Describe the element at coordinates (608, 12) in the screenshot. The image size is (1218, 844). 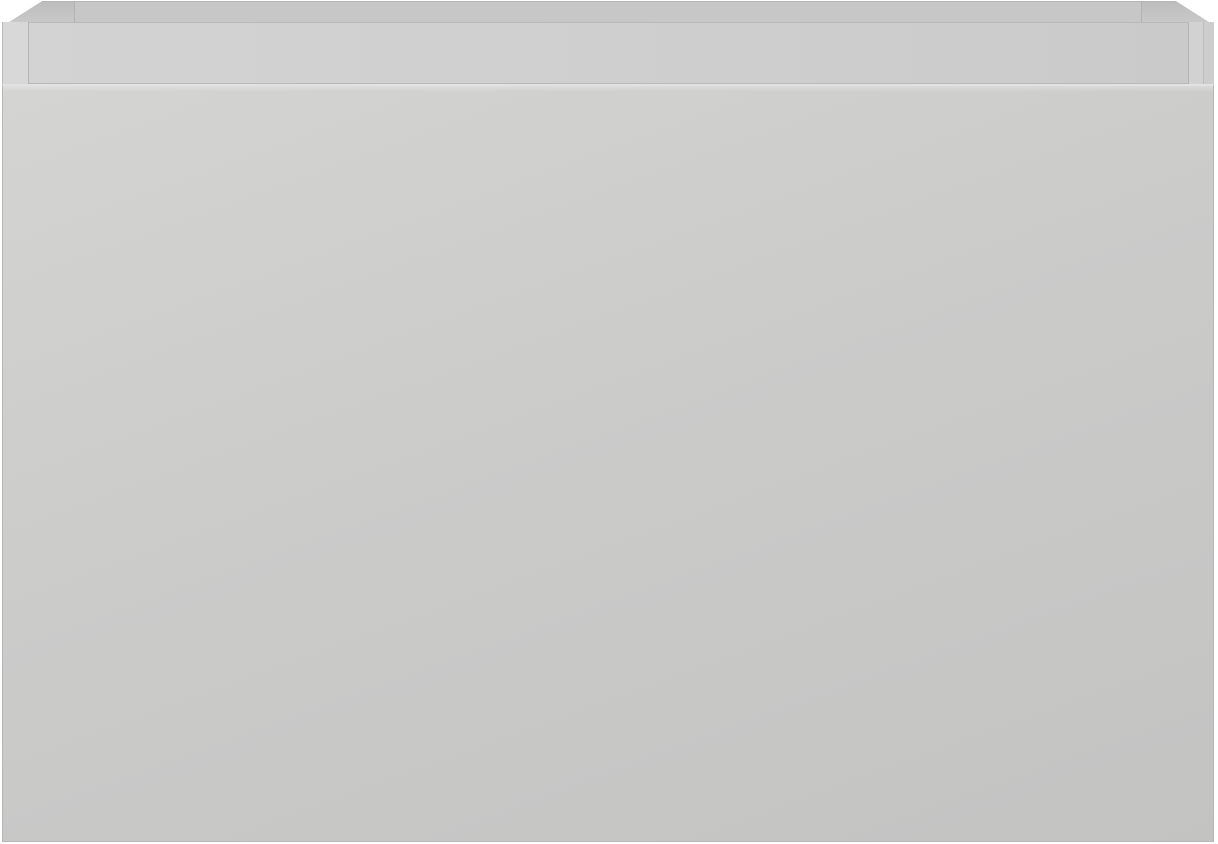
I see `box-back-inner-wall` at that location.